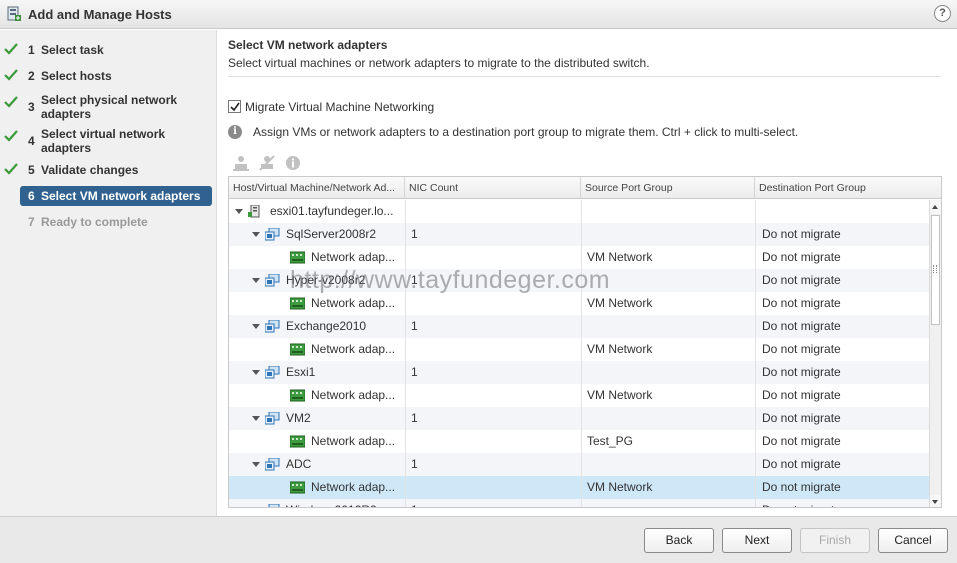 The image size is (957, 563). I want to click on reset-changes-icon, so click(267, 163).